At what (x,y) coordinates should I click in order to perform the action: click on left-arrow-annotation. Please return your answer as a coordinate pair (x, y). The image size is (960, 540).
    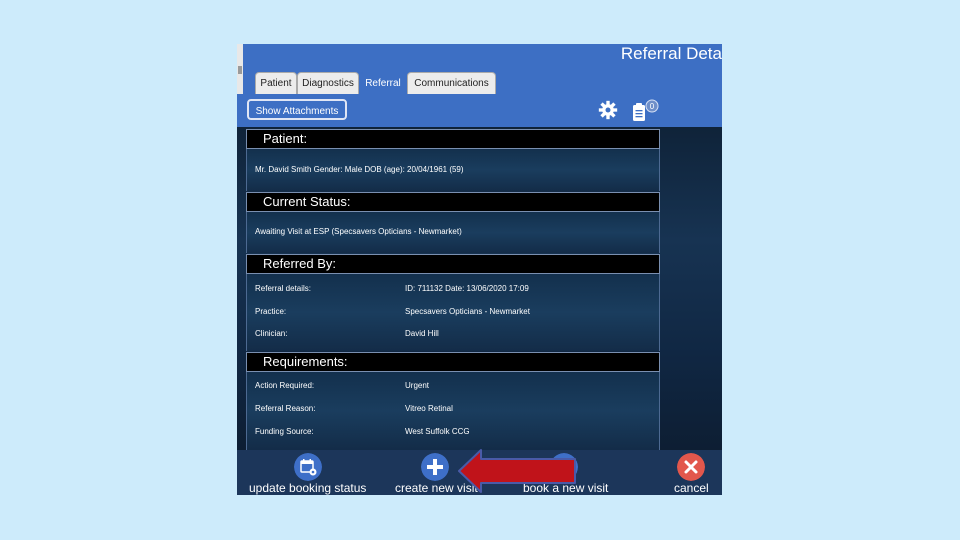
    Looking at the image, I should click on (517, 471).